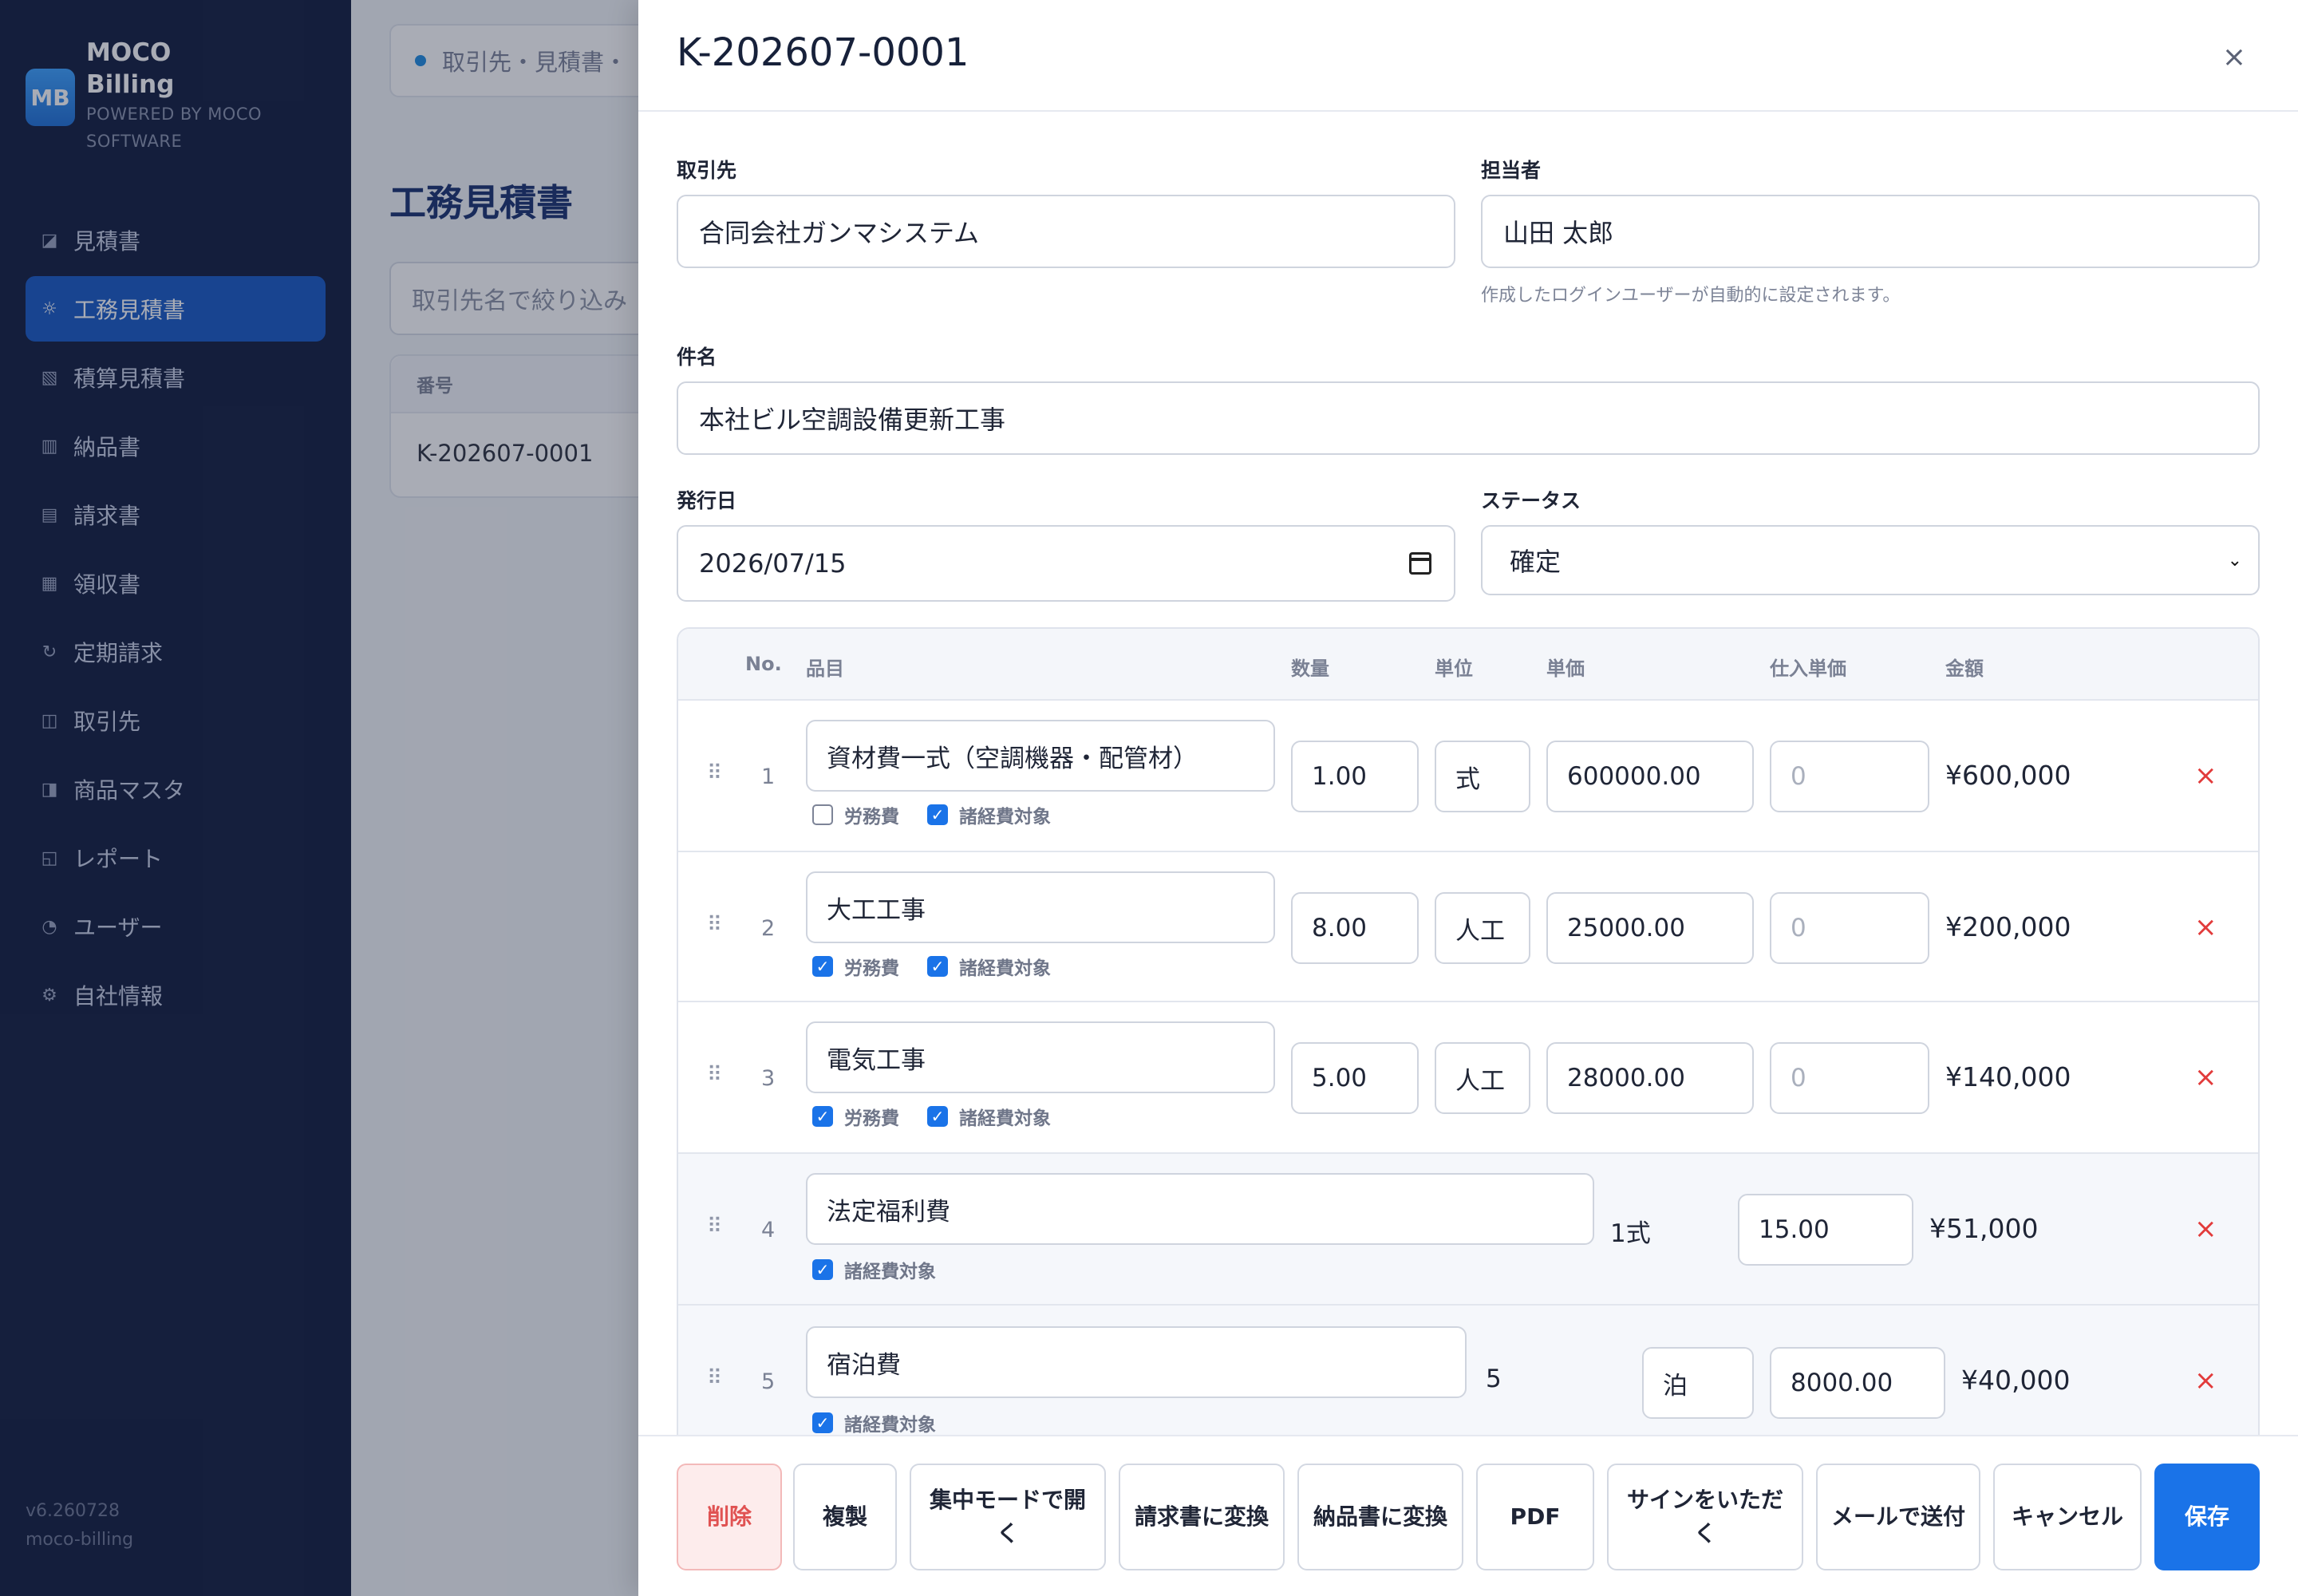 This screenshot has width=2298, height=1596. What do you see at coordinates (1631, 1233) in the screenshot?
I see `qty-text: 1式` at bounding box center [1631, 1233].